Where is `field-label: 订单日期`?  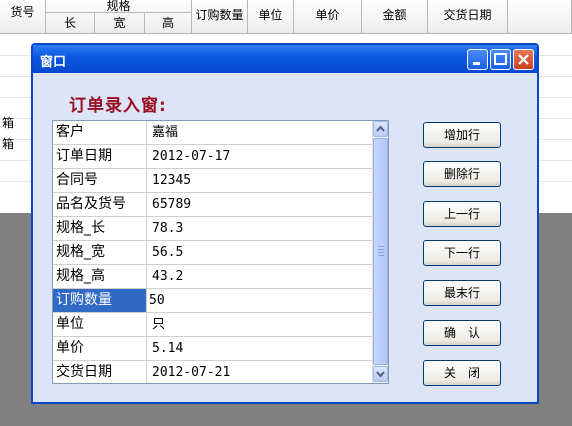 field-label: 订单日期 is located at coordinates (100, 156).